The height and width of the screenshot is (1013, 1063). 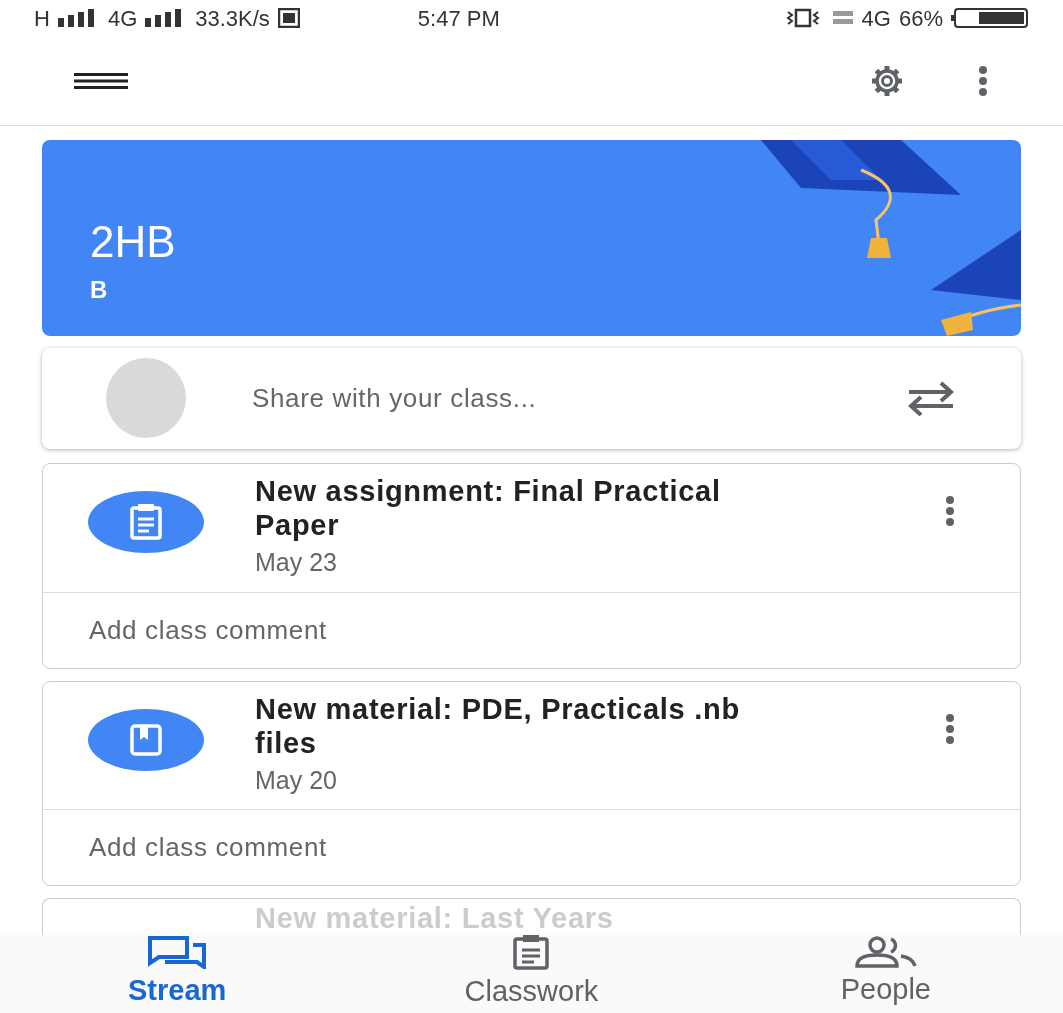 What do you see at coordinates (177, 952) in the screenshot?
I see `chat-bubbles-icon` at bounding box center [177, 952].